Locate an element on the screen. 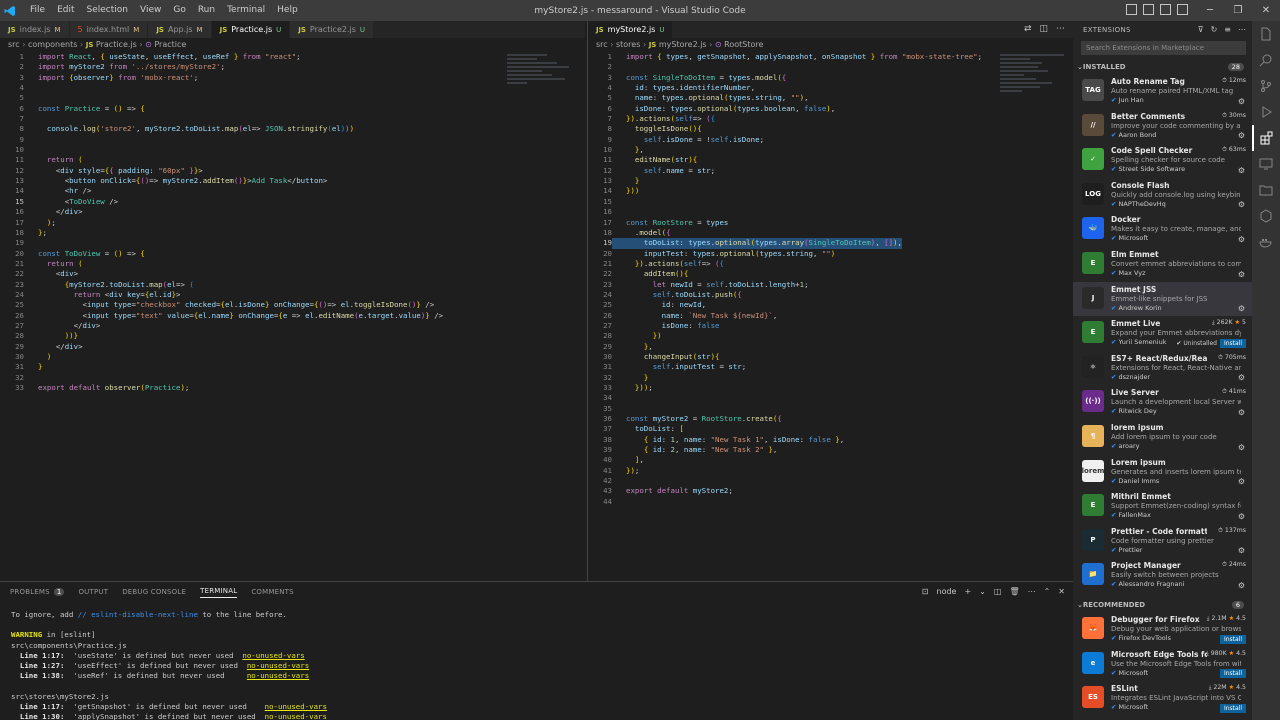  code-line: 21 }).actions(self=> ({ is located at coordinates (830, 264).